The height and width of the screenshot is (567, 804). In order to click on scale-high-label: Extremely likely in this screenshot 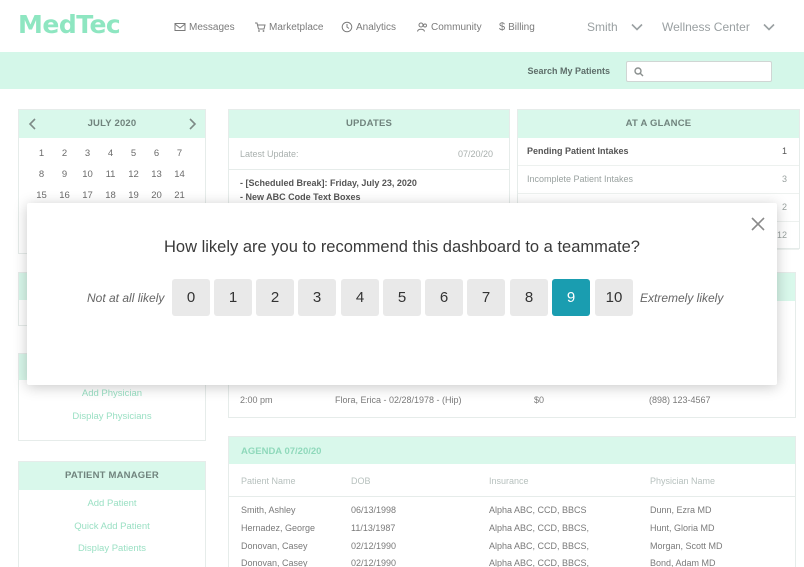, I will do `click(682, 298)`.